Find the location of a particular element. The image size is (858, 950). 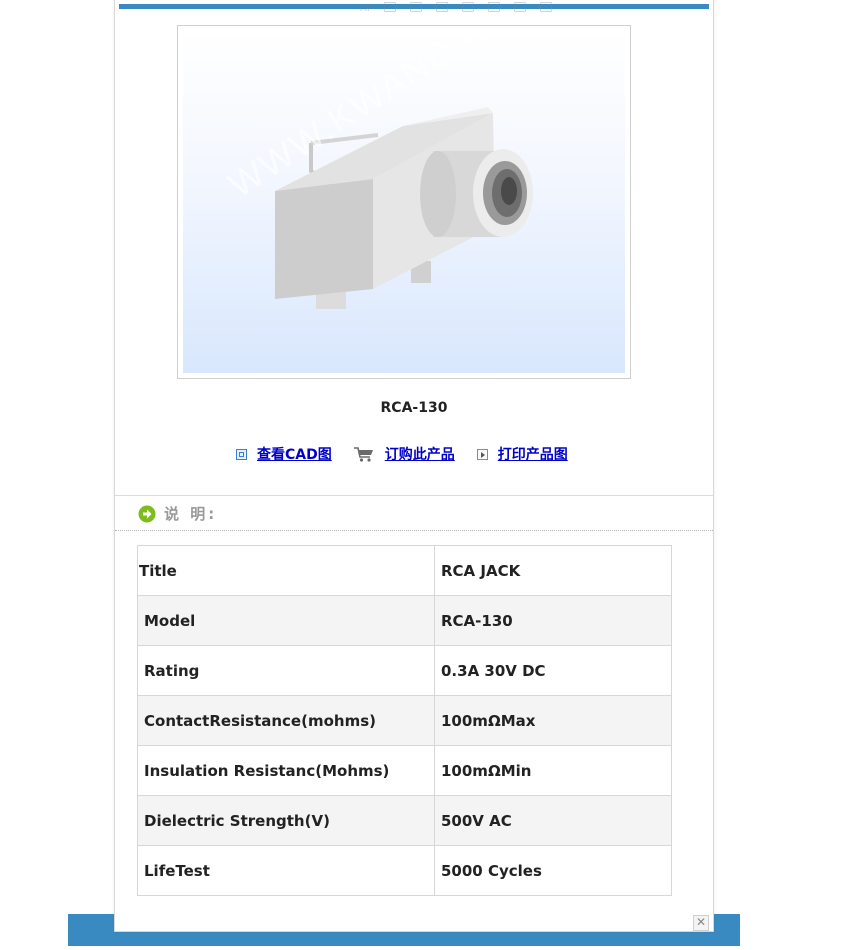

description-header: 说 明: is located at coordinates (177, 513).